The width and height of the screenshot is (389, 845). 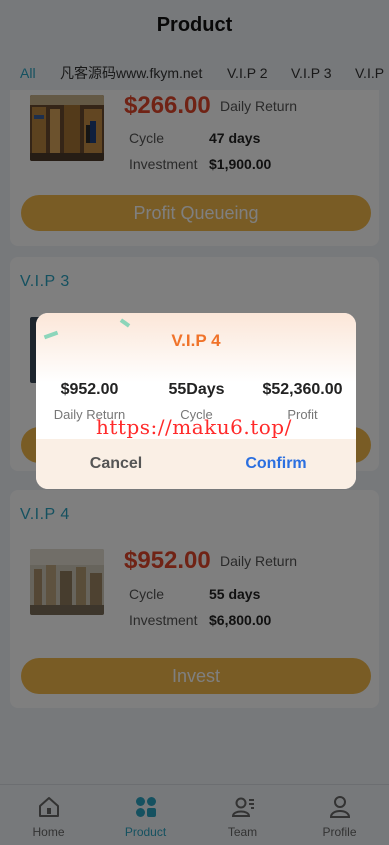 I want to click on watermark-url: https://maku6.top/, so click(x=194, y=427).